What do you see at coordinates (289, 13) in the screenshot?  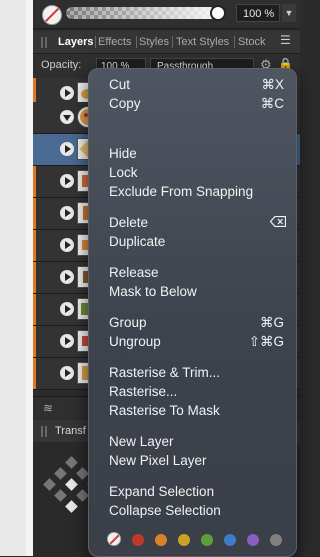 I see `opacity-dropdown-chevron-icon: ▼` at bounding box center [289, 13].